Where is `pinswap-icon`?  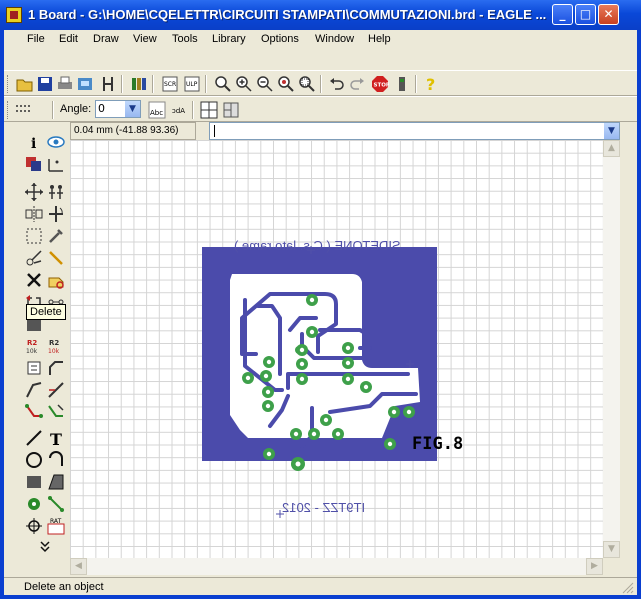 pinswap-icon is located at coordinates (56, 258).